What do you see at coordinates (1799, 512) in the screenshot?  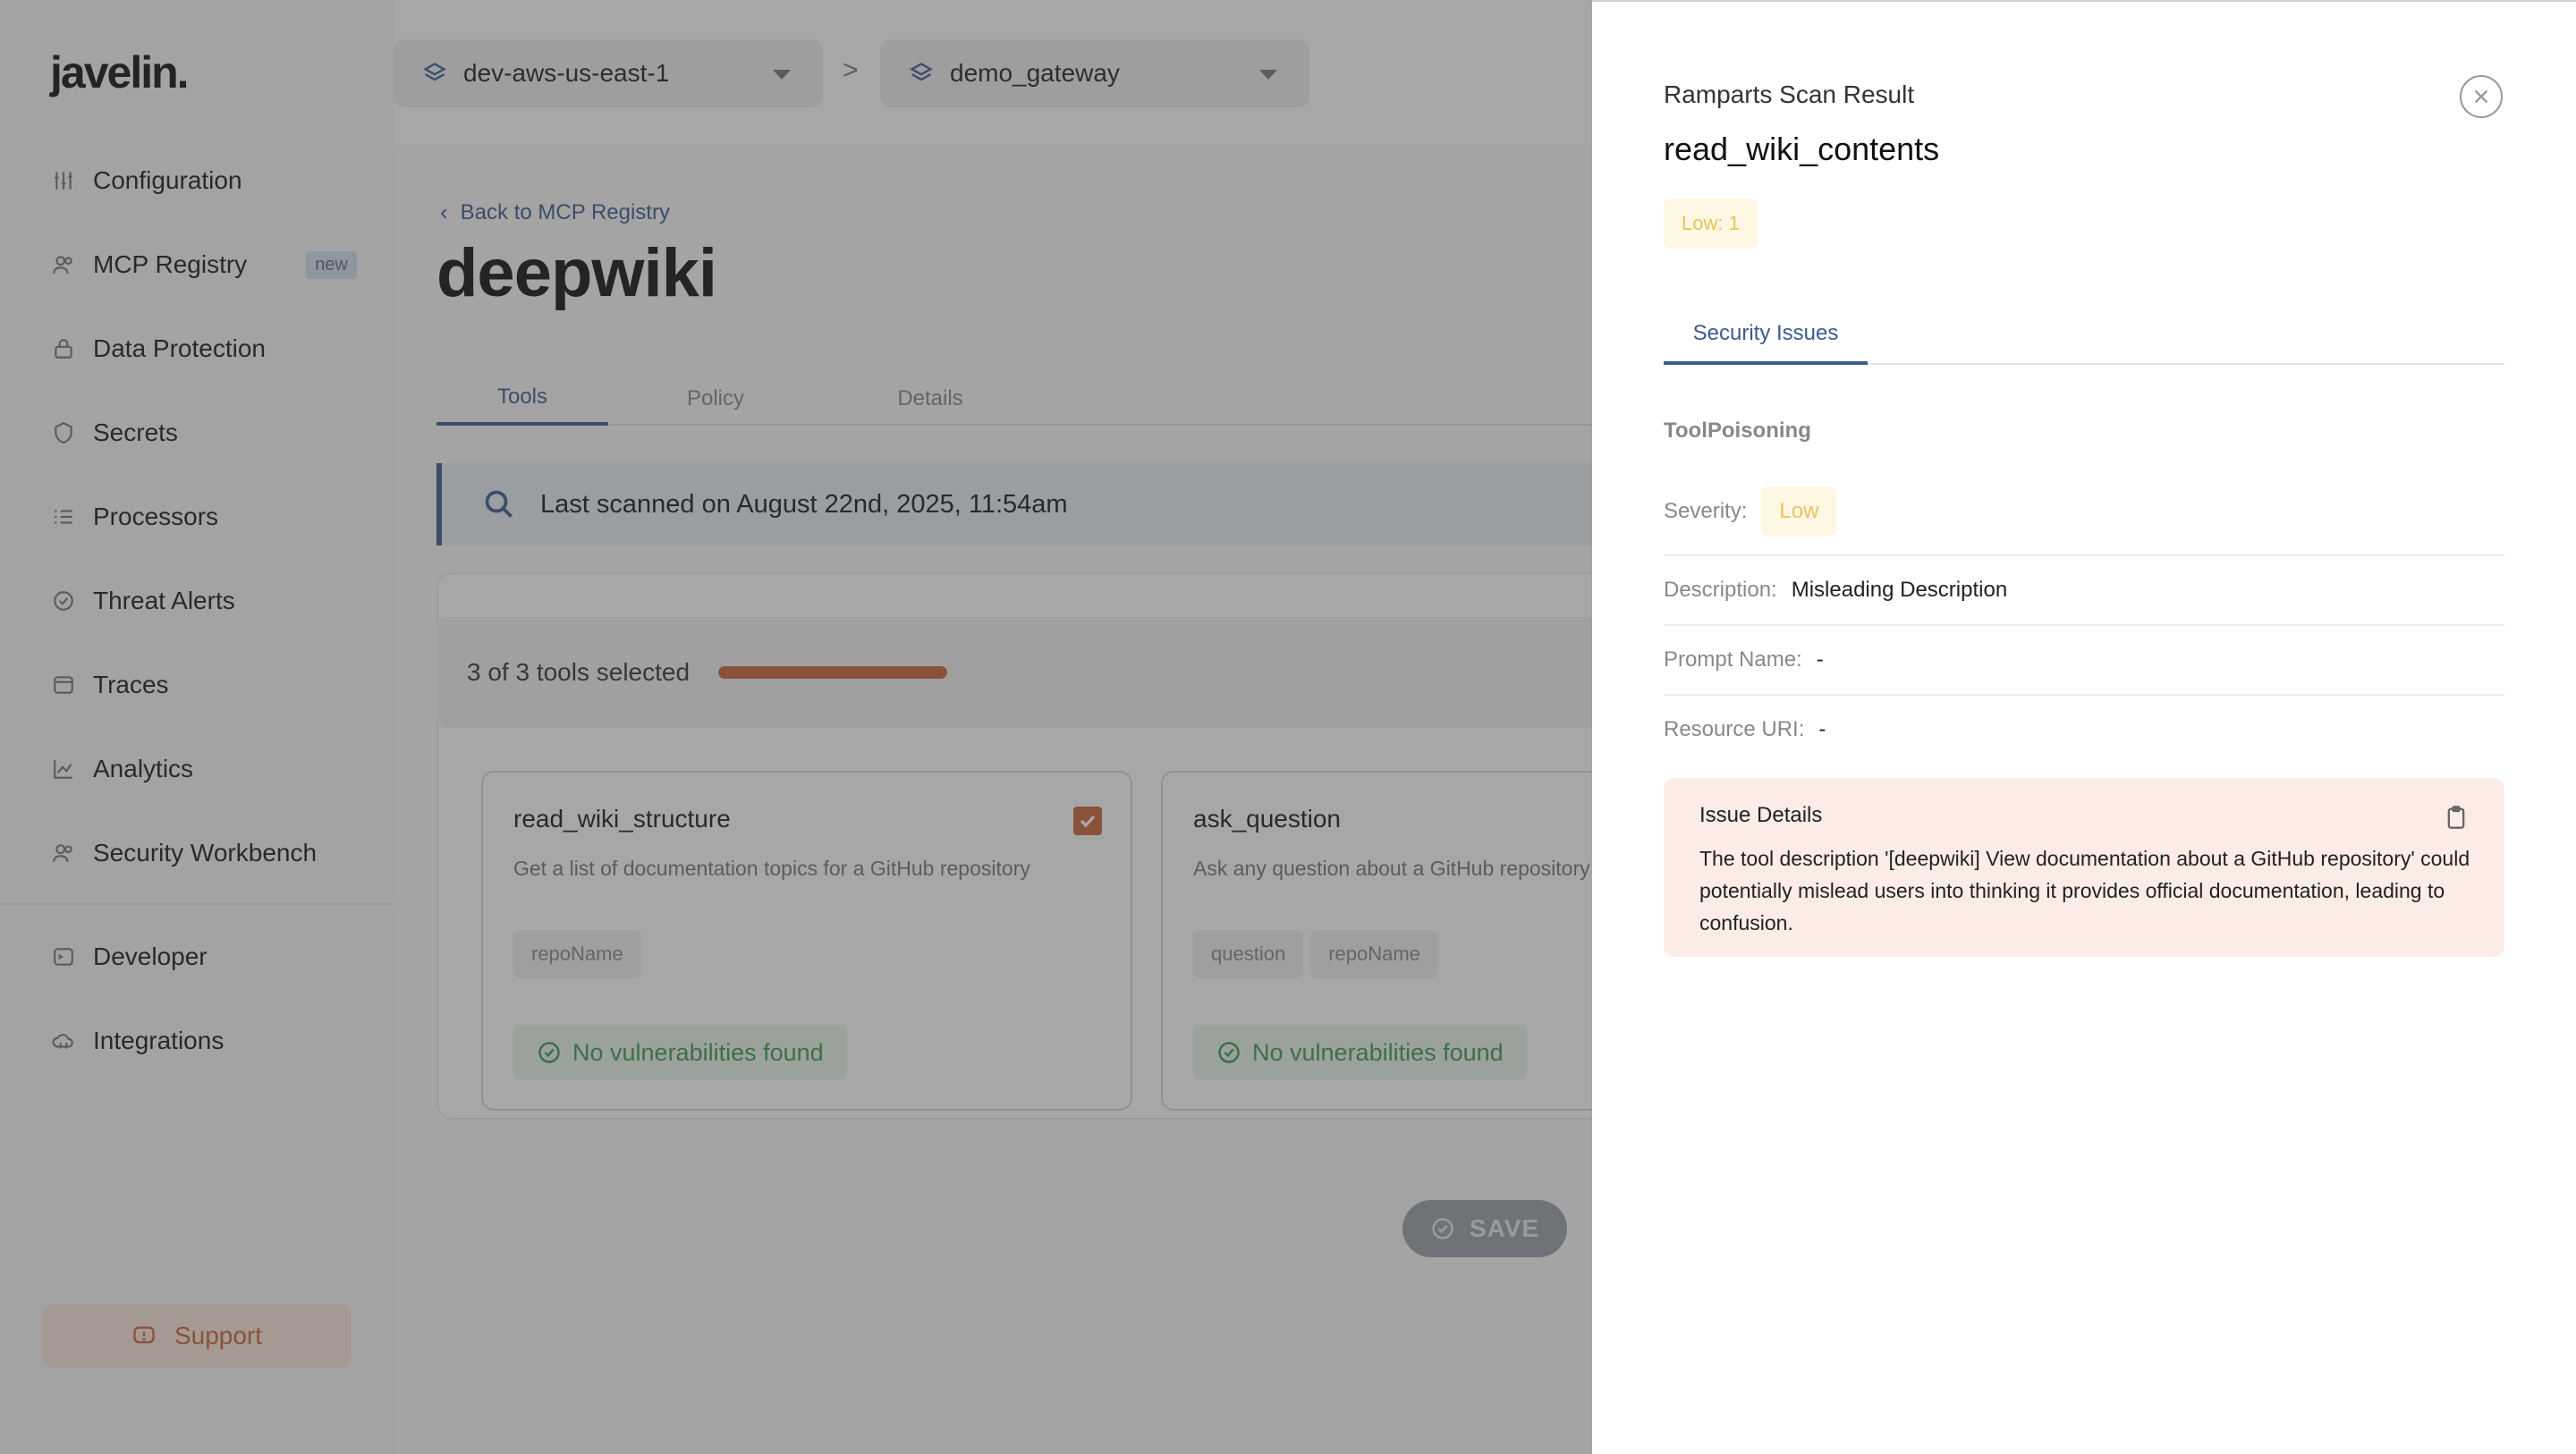 I see `severity-badge: Low` at bounding box center [1799, 512].